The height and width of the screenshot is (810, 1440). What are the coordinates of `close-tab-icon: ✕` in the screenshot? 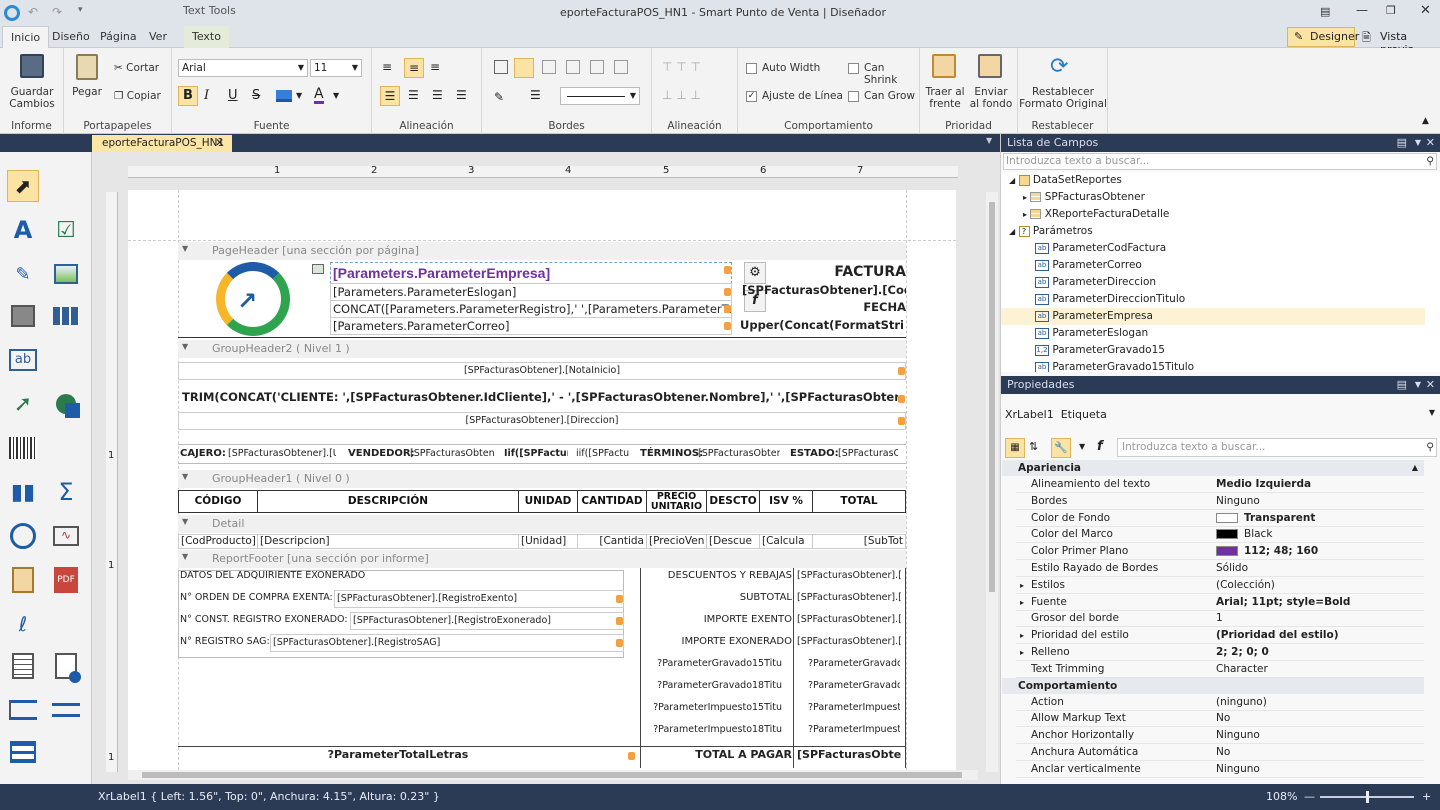 It's located at (219, 143).